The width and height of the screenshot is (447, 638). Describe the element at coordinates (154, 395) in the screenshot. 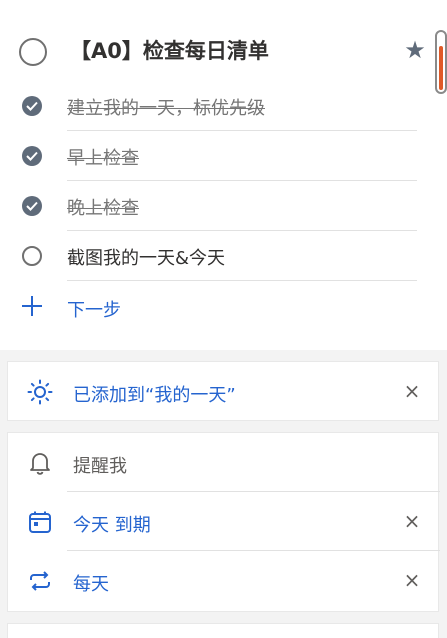

I see `my-day-label: 已添加到“我的一天”` at that location.